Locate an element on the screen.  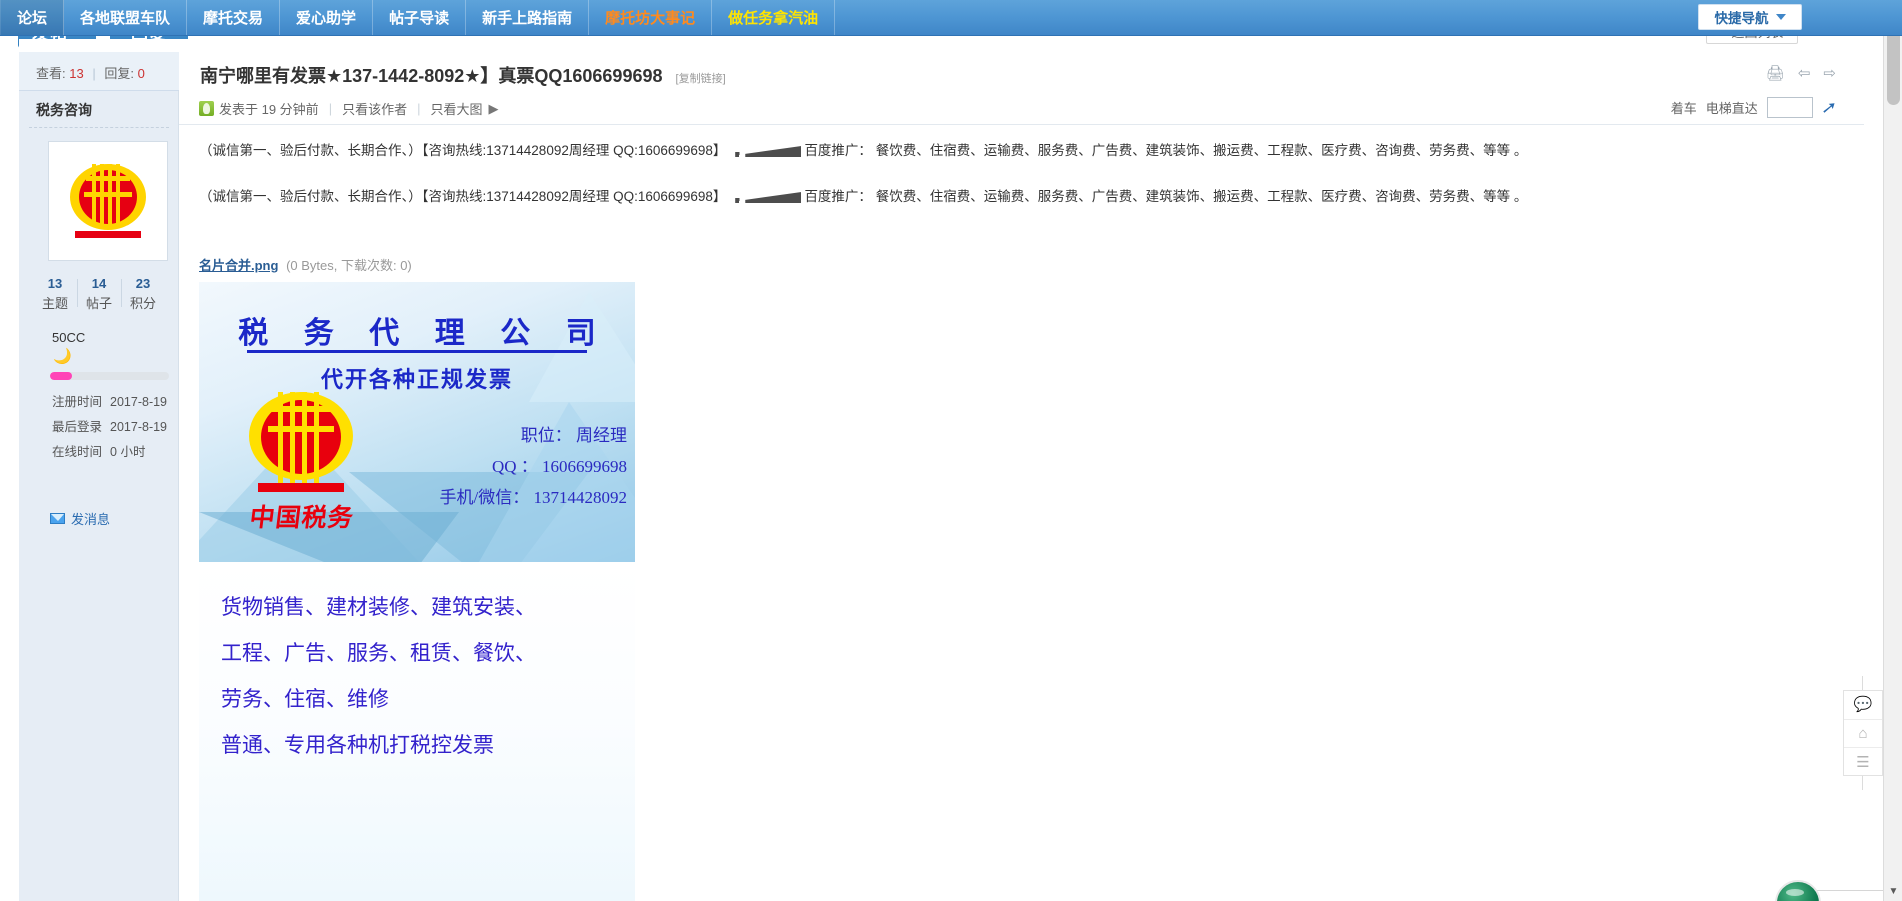
author-stat-value: 23 is located at coordinates (143, 283).